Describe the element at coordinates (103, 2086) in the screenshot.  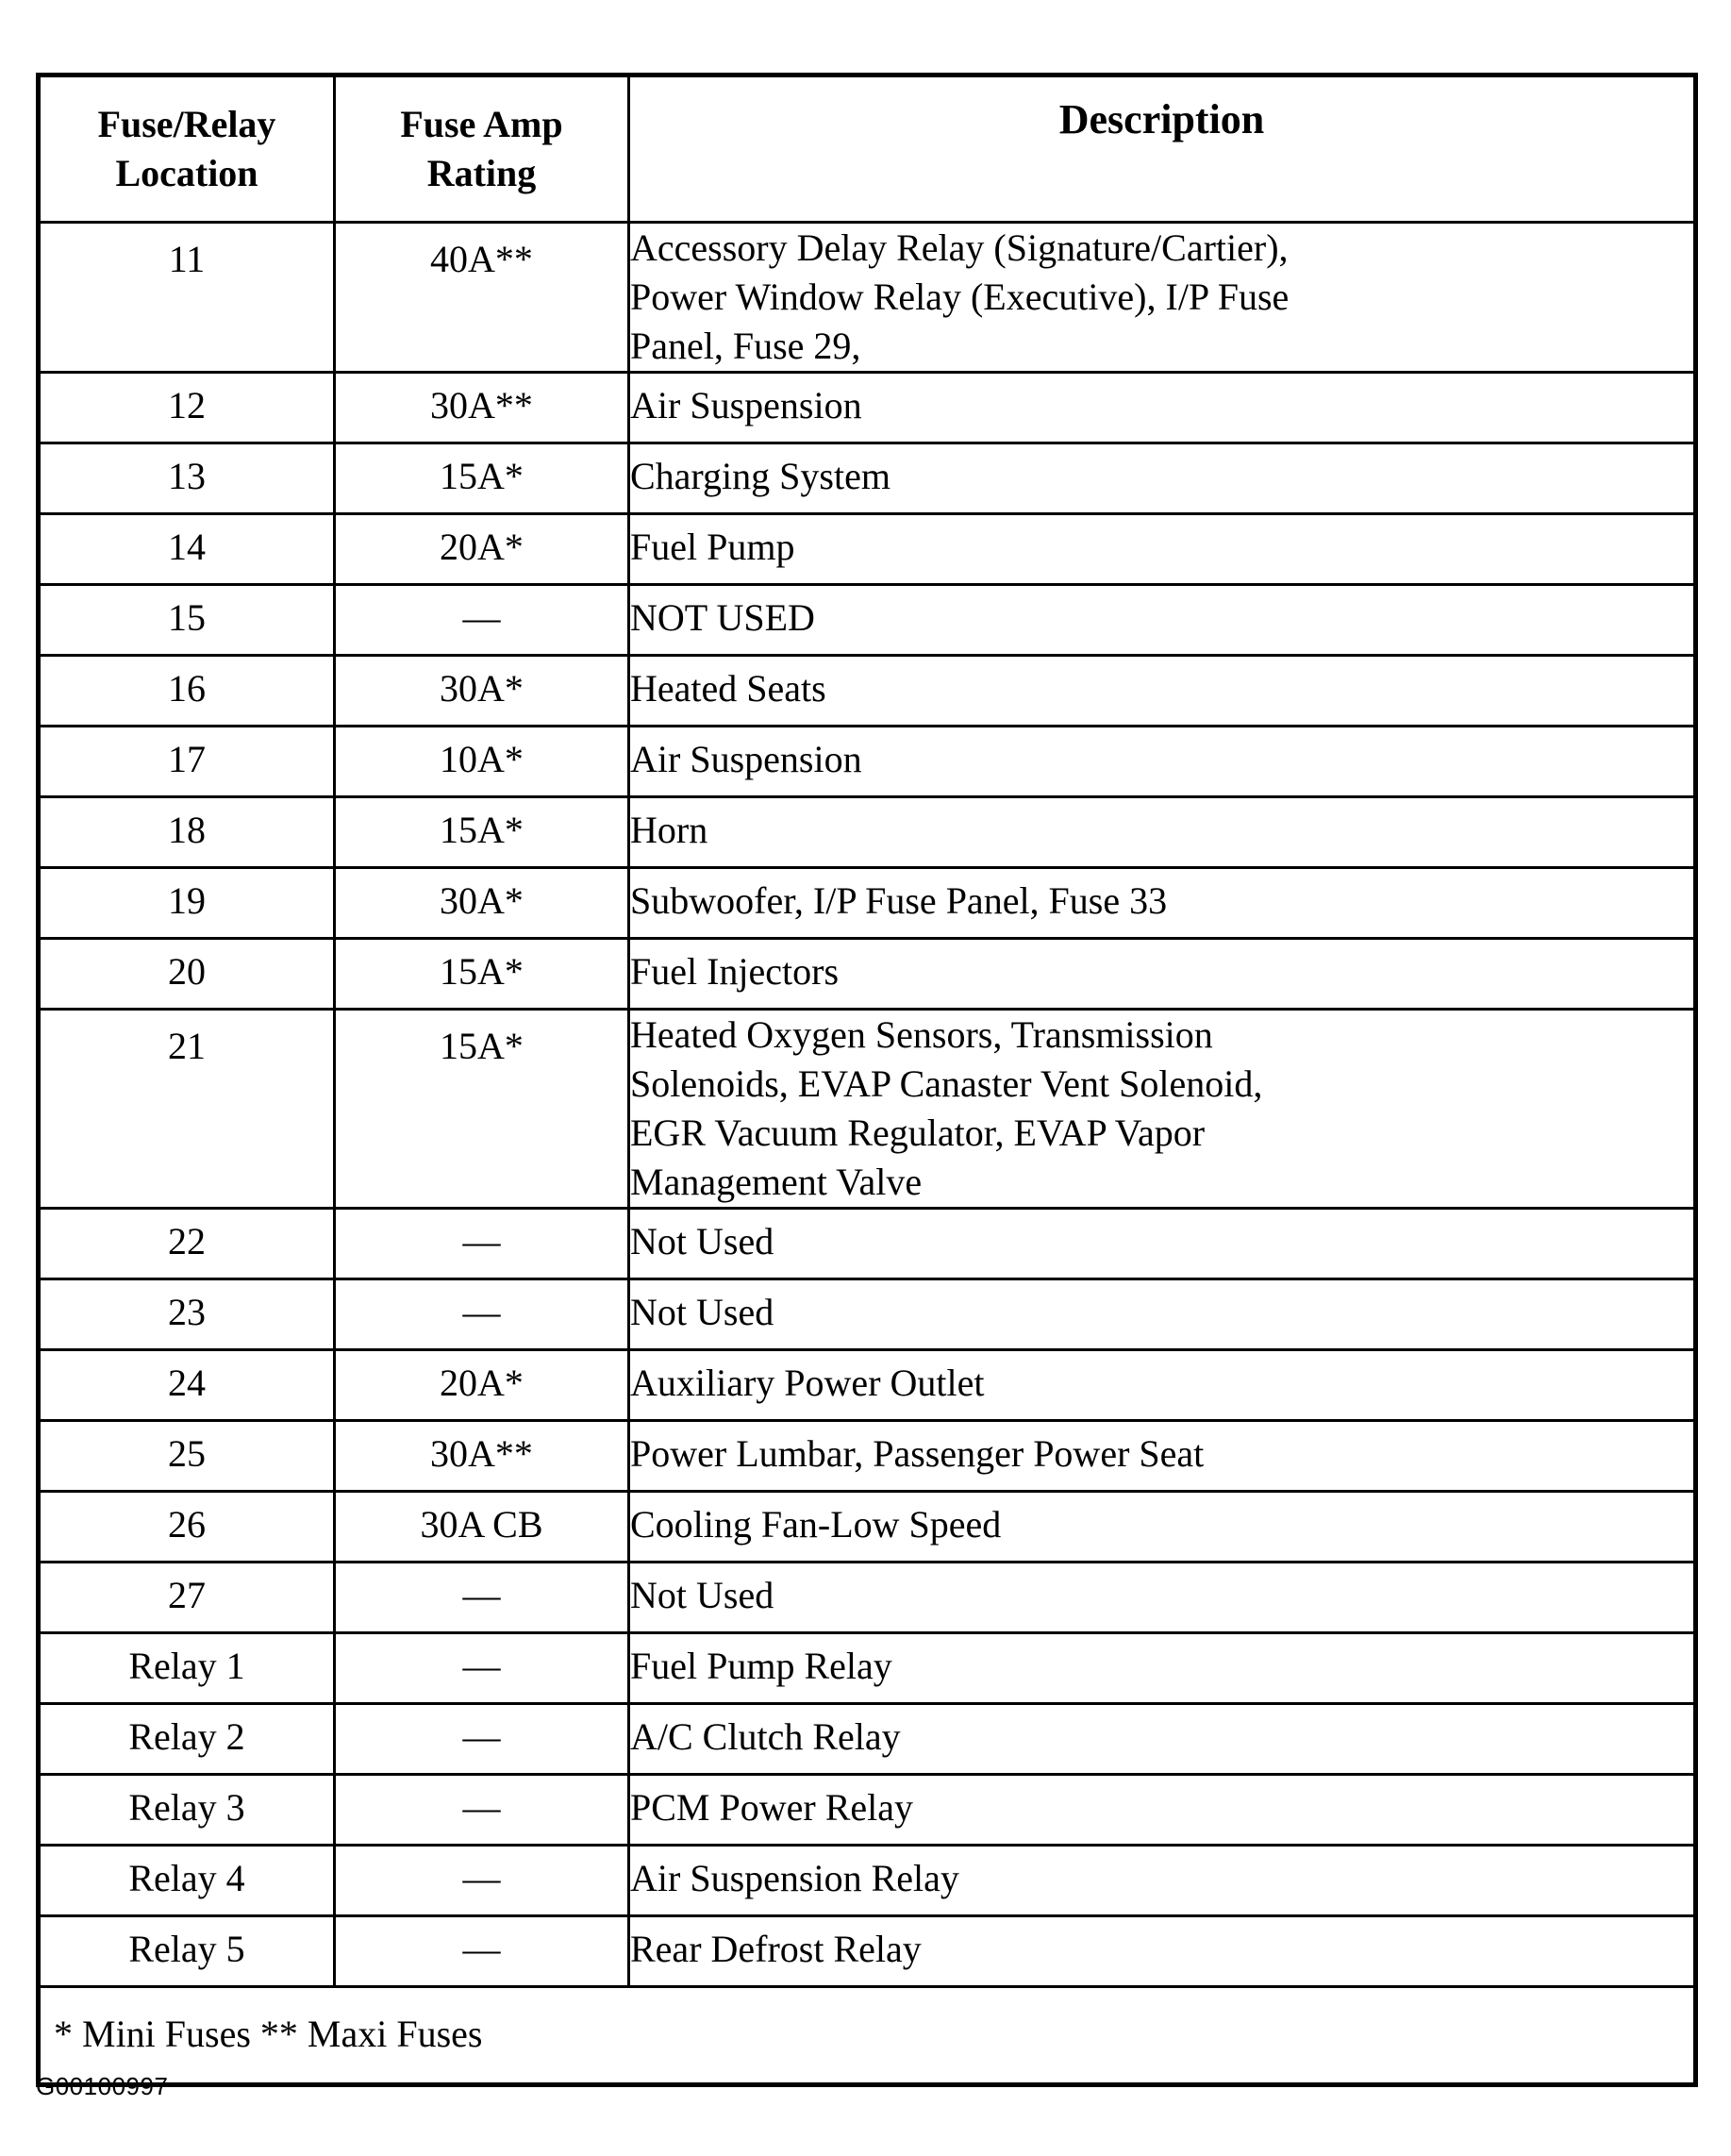
I see `figure-id-caption: G00100997` at that location.